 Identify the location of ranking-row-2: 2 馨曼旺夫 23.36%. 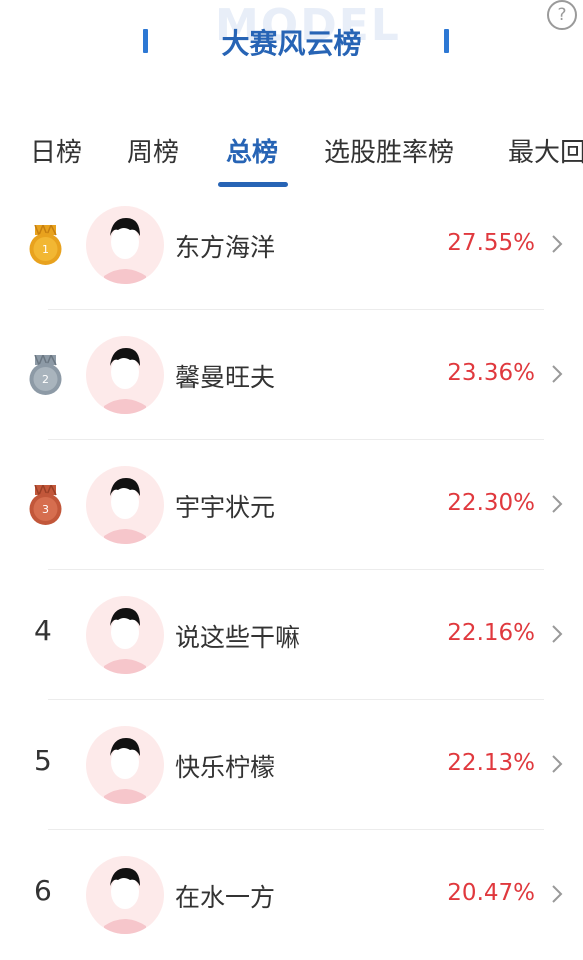
(291, 375).